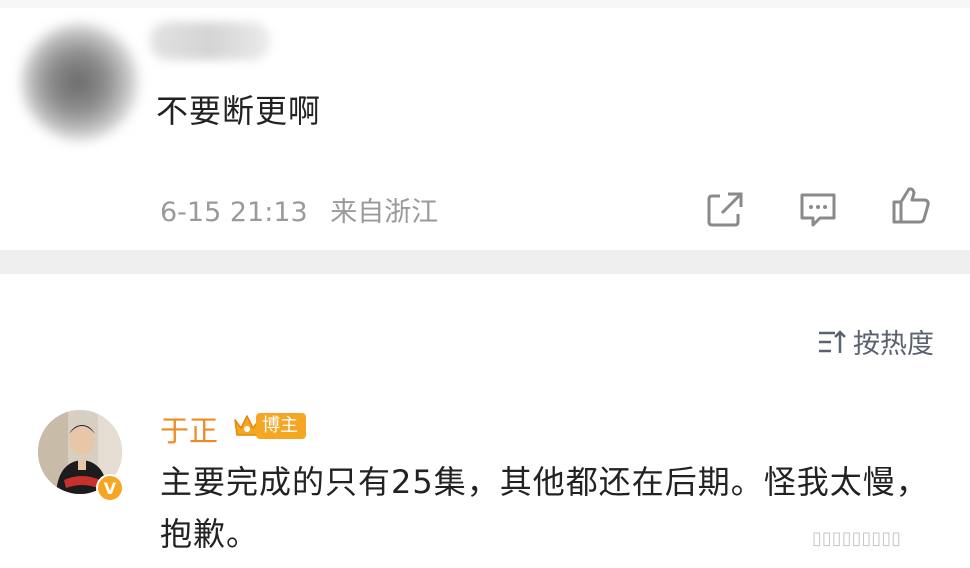 The width and height of the screenshot is (970, 568). What do you see at coordinates (80, 82) in the screenshot?
I see `blurred-avatar` at bounding box center [80, 82].